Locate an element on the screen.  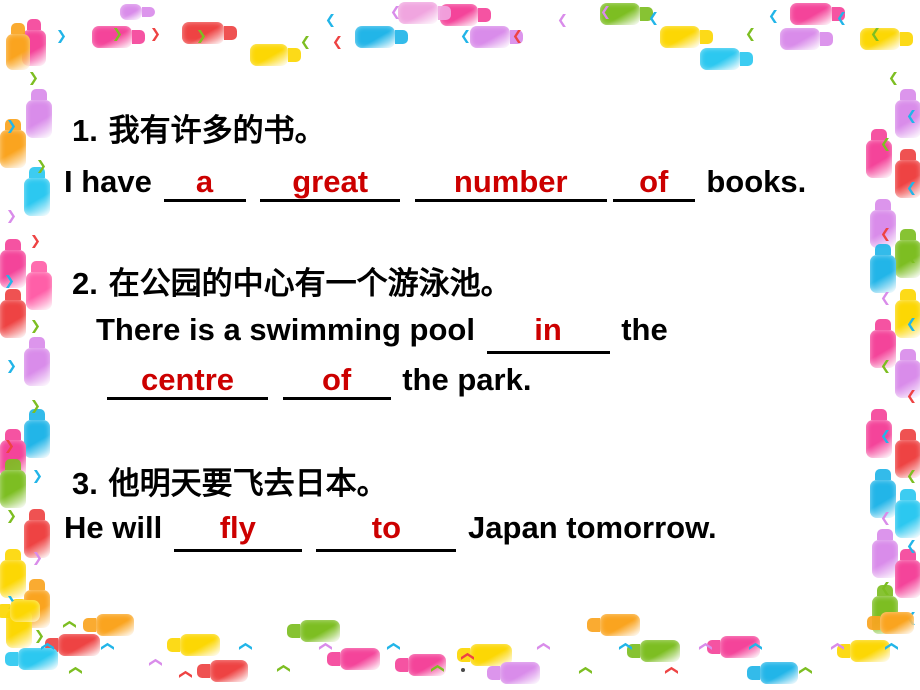
exercise-2-chinese-line: 2. 在公园的中心有一个游泳池。 is located at coordinates (292, 280).